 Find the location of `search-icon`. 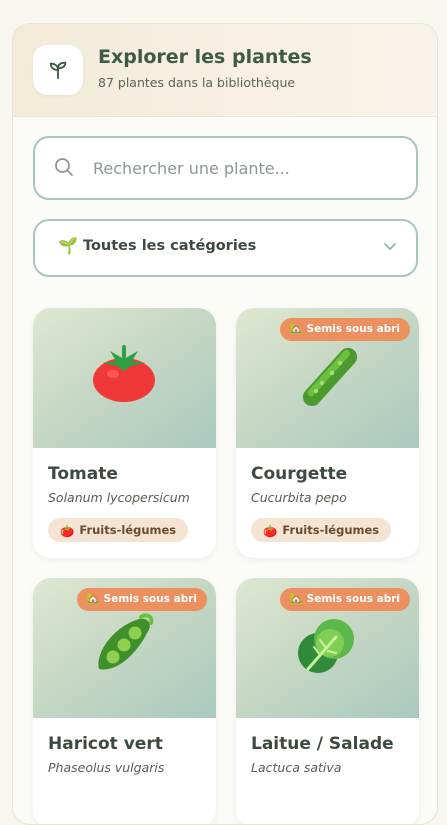

search-icon is located at coordinates (64, 167).